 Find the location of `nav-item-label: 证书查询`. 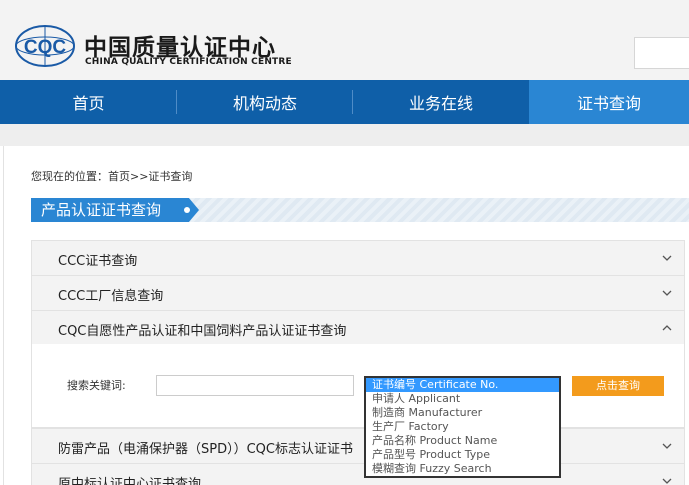

nav-item-label: 证书查询 is located at coordinates (608, 103).